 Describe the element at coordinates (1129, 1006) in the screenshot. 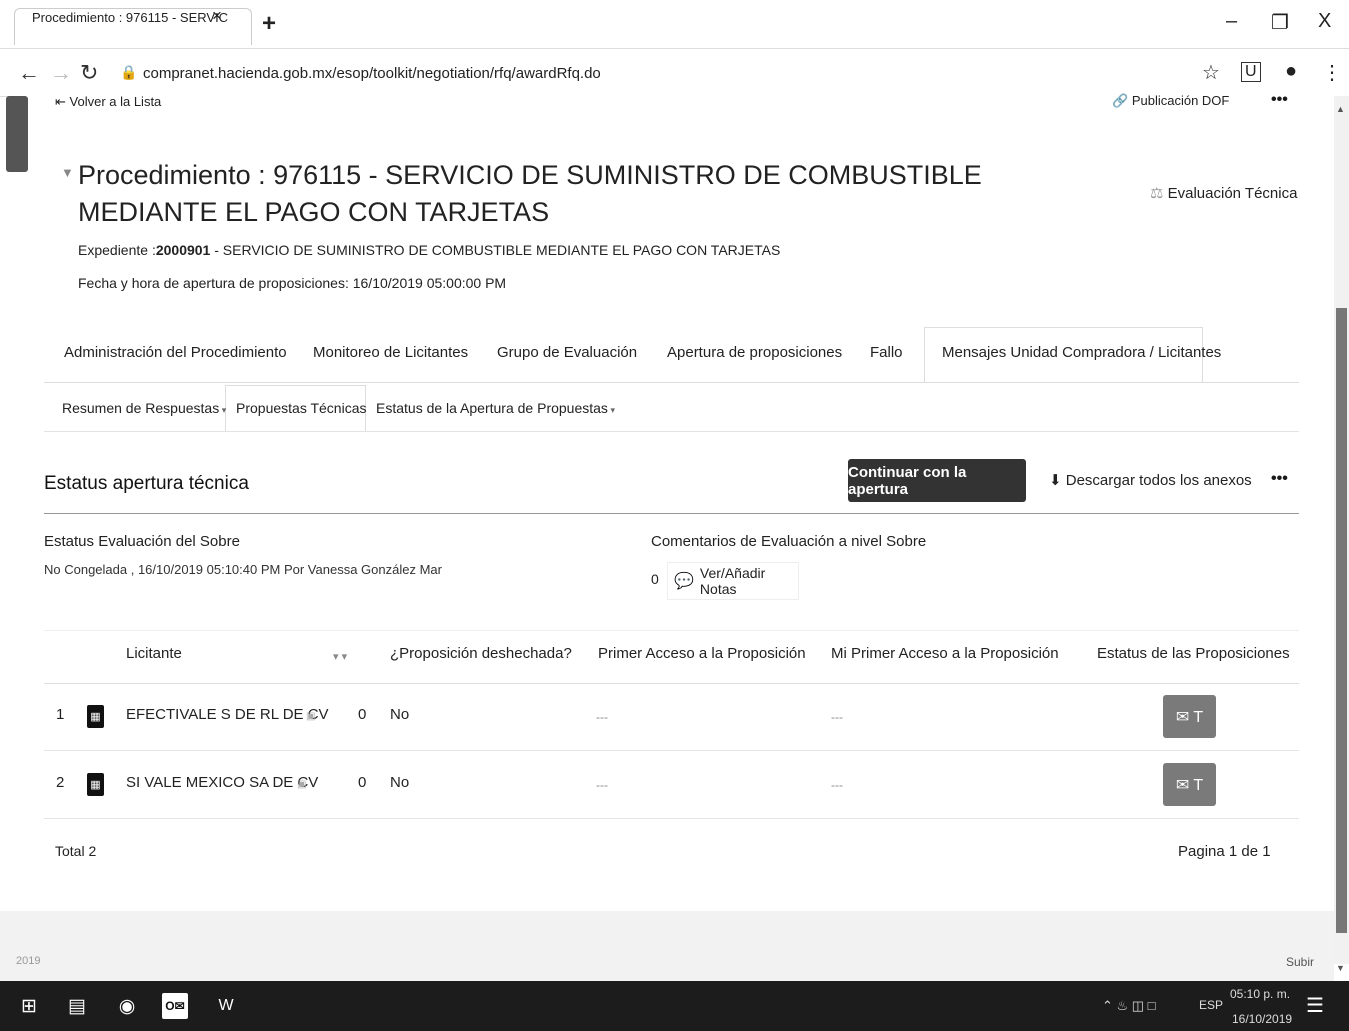

I see `system-tray-icons: ⌃ ♨ ◫ □` at that location.